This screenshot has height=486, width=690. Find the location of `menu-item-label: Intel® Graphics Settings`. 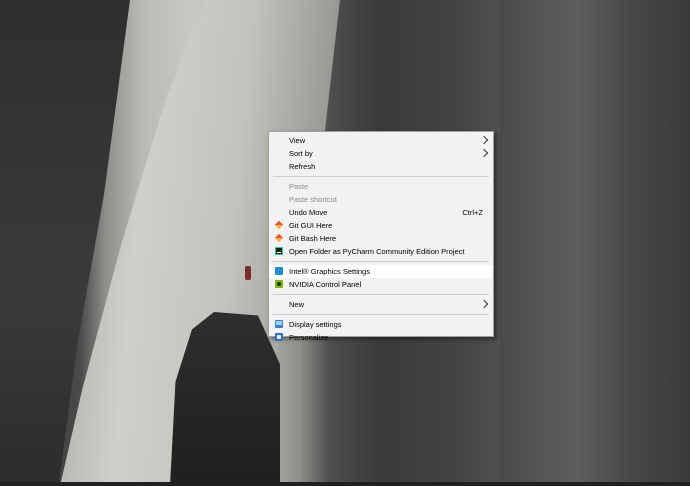

menu-item-label: Intel® Graphics Settings is located at coordinates (329, 271).